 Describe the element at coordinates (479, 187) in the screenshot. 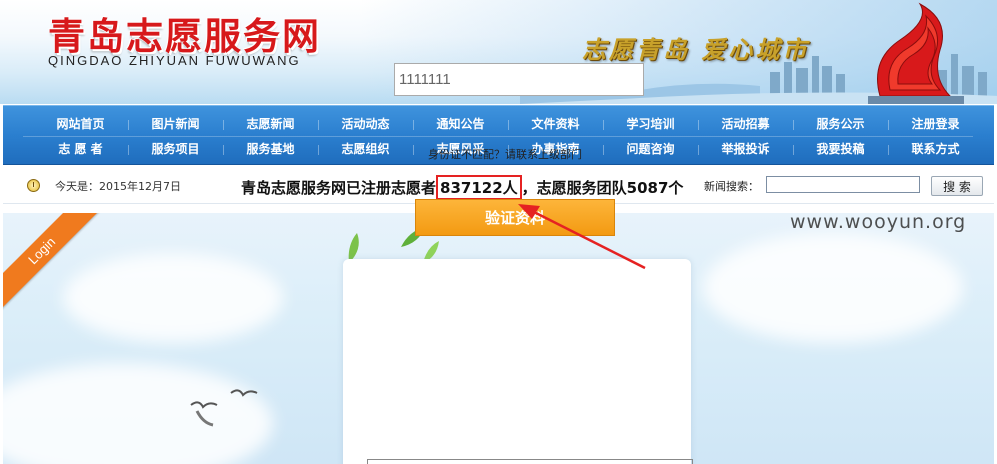

I see `registered-volunteer-count: 837122人` at that location.